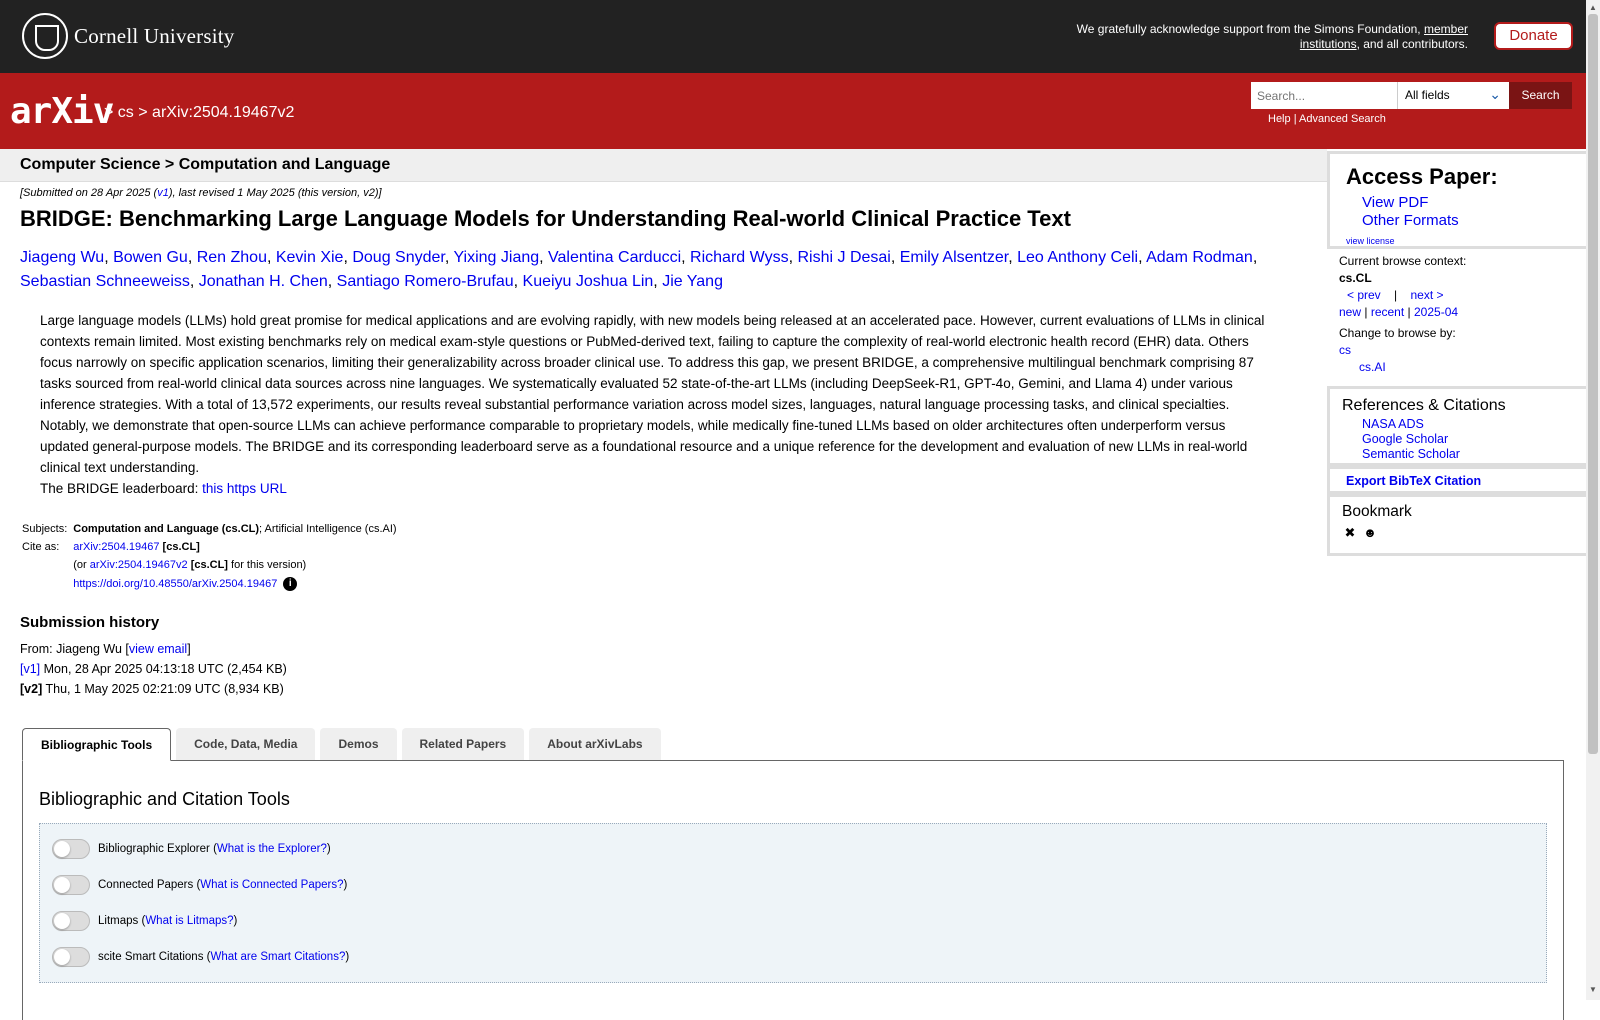  I want to click on search-field-select: All fields ⌄, so click(1453, 95).